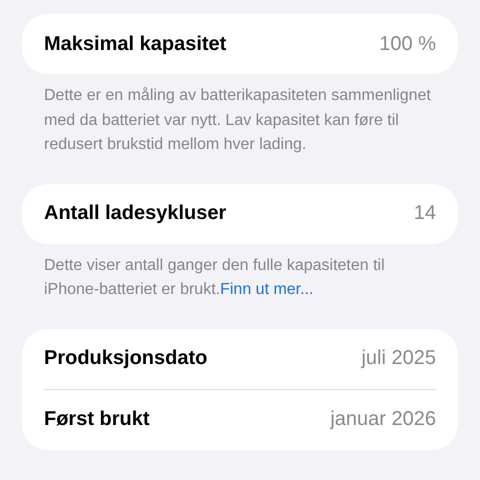 The height and width of the screenshot is (480, 480). Describe the element at coordinates (237, 120) in the screenshot. I see `footer-note: Dette er en måling av batterikapasiteten sammenlignet med da batteriet var nytt. Lav kapasitet kan føre til redusert brukstid mellom hver lading.` at that location.